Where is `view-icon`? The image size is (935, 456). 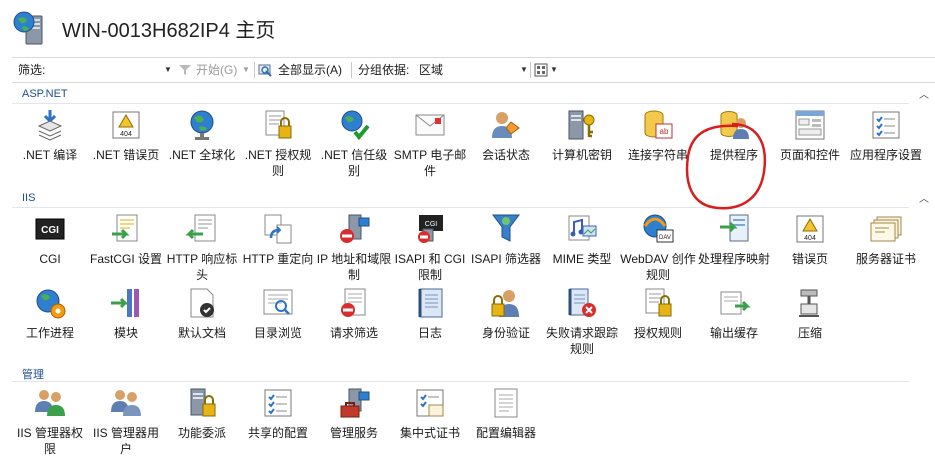
view-icon is located at coordinates (541, 70).